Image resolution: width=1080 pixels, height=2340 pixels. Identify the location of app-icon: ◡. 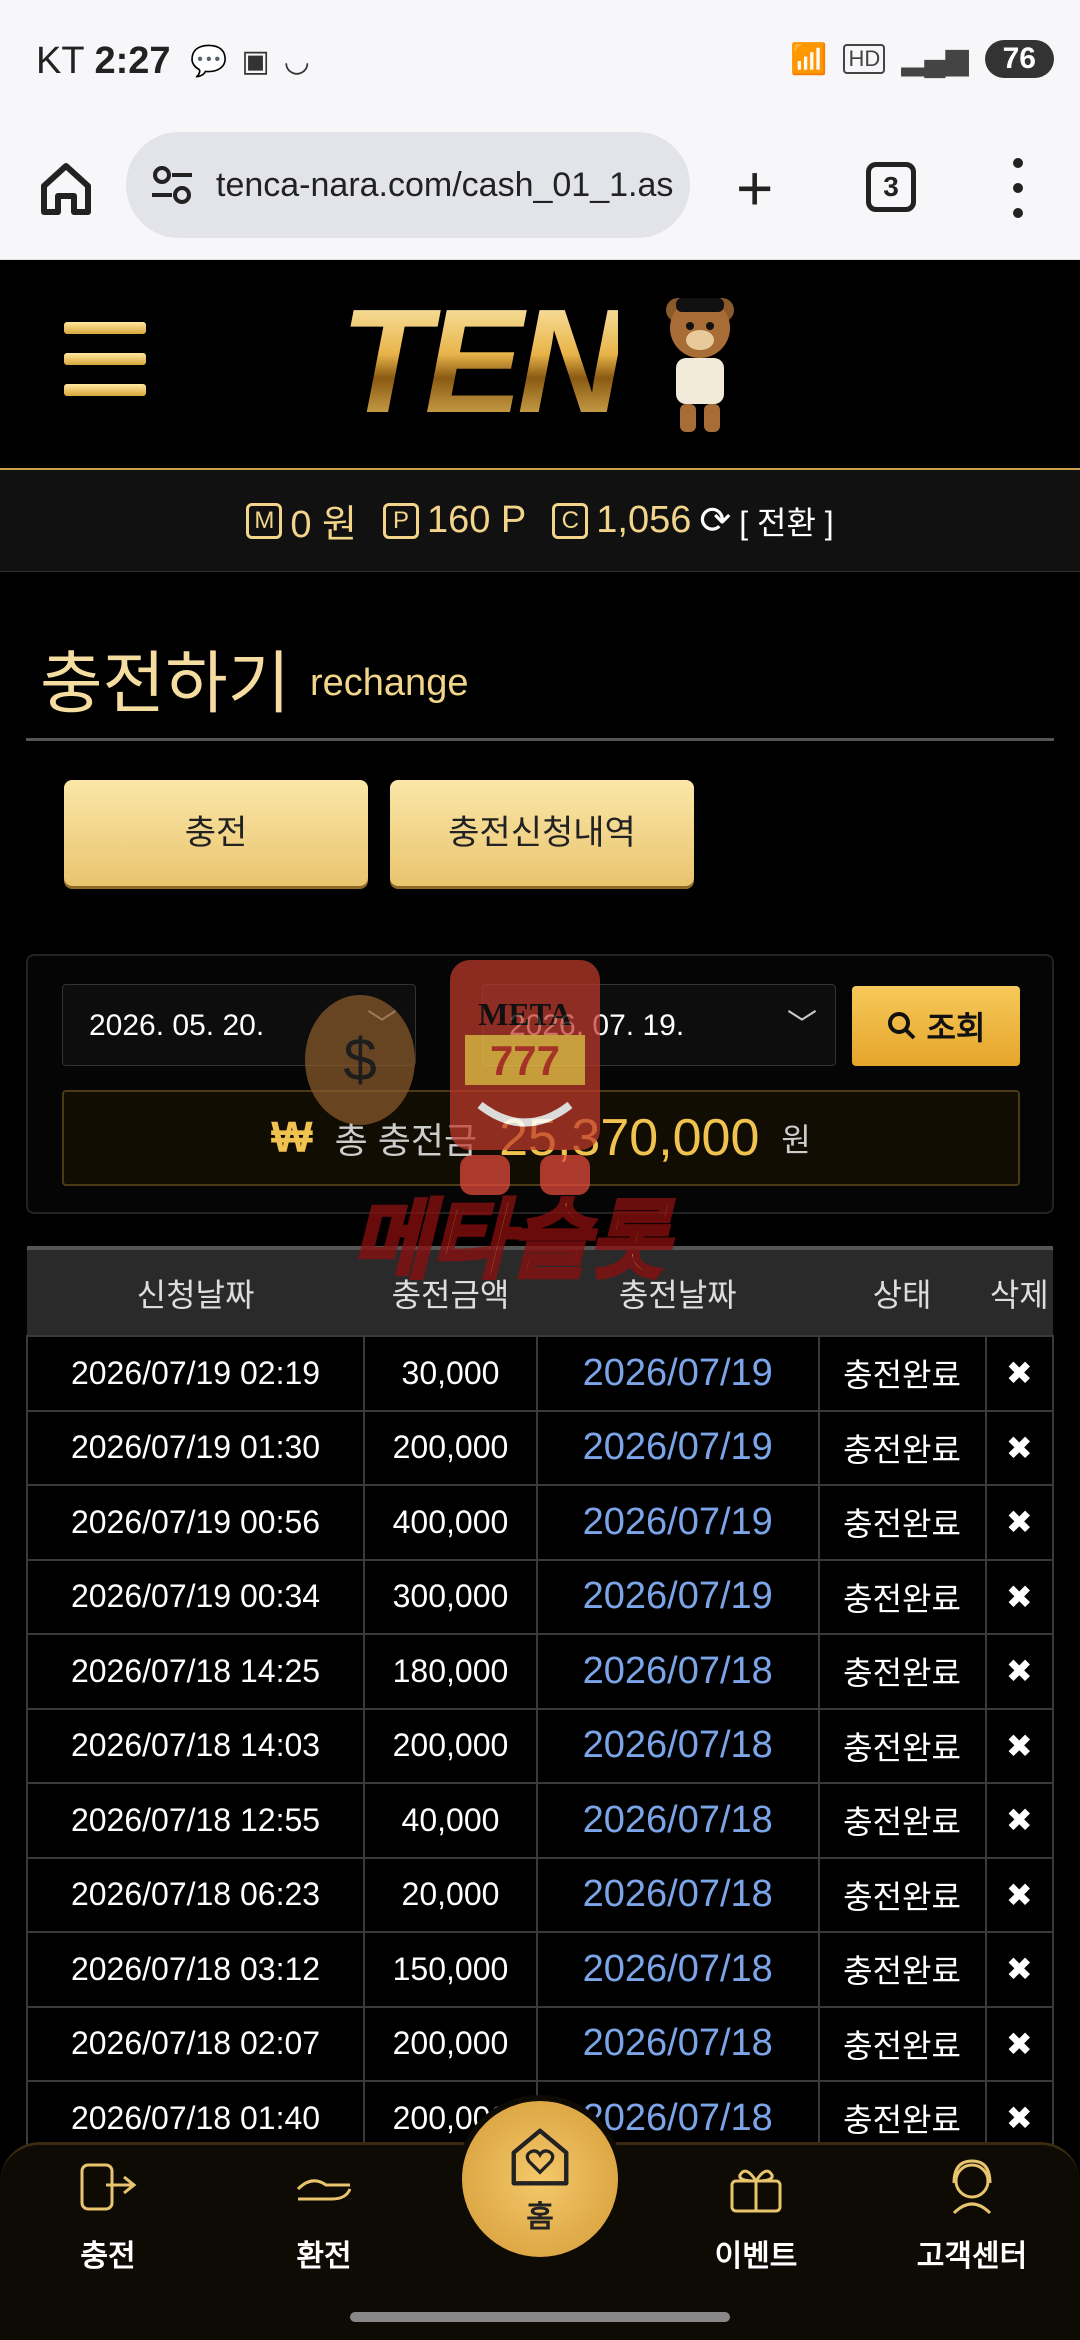
(296, 61).